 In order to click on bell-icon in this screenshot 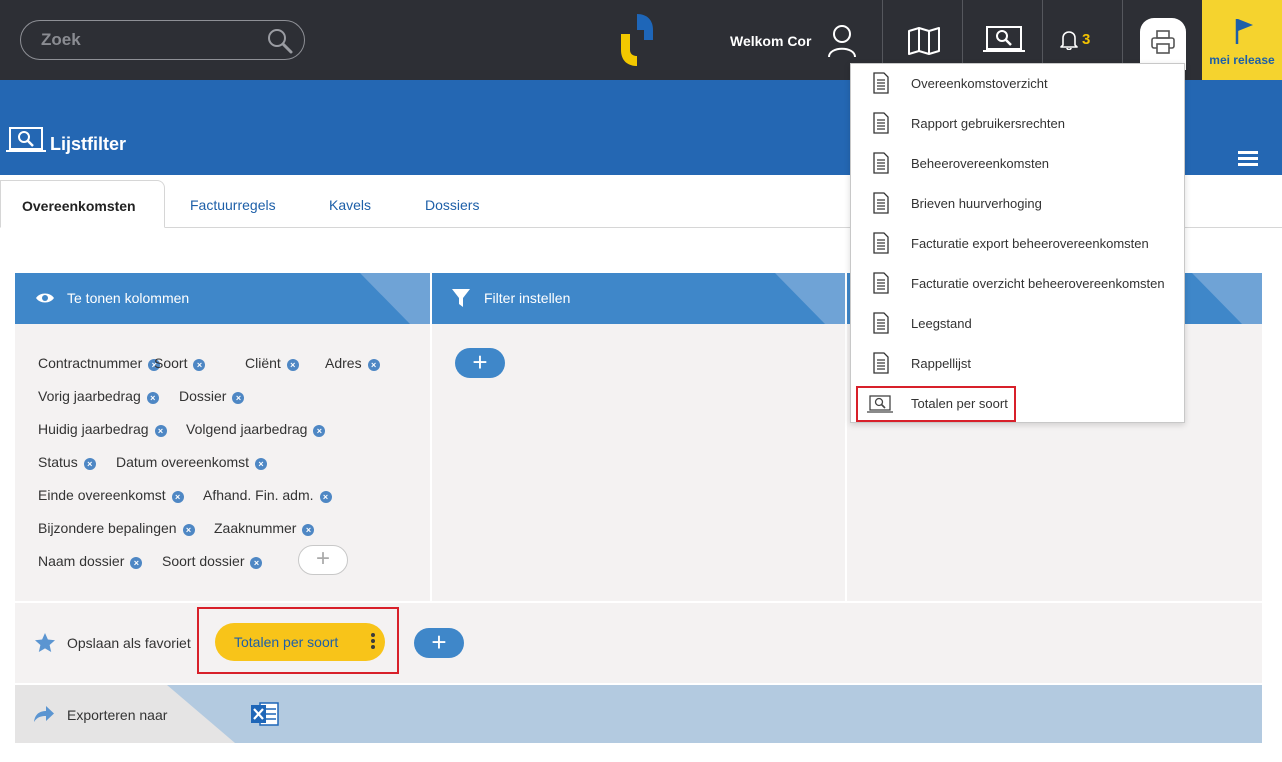, I will do `click(1069, 40)`.